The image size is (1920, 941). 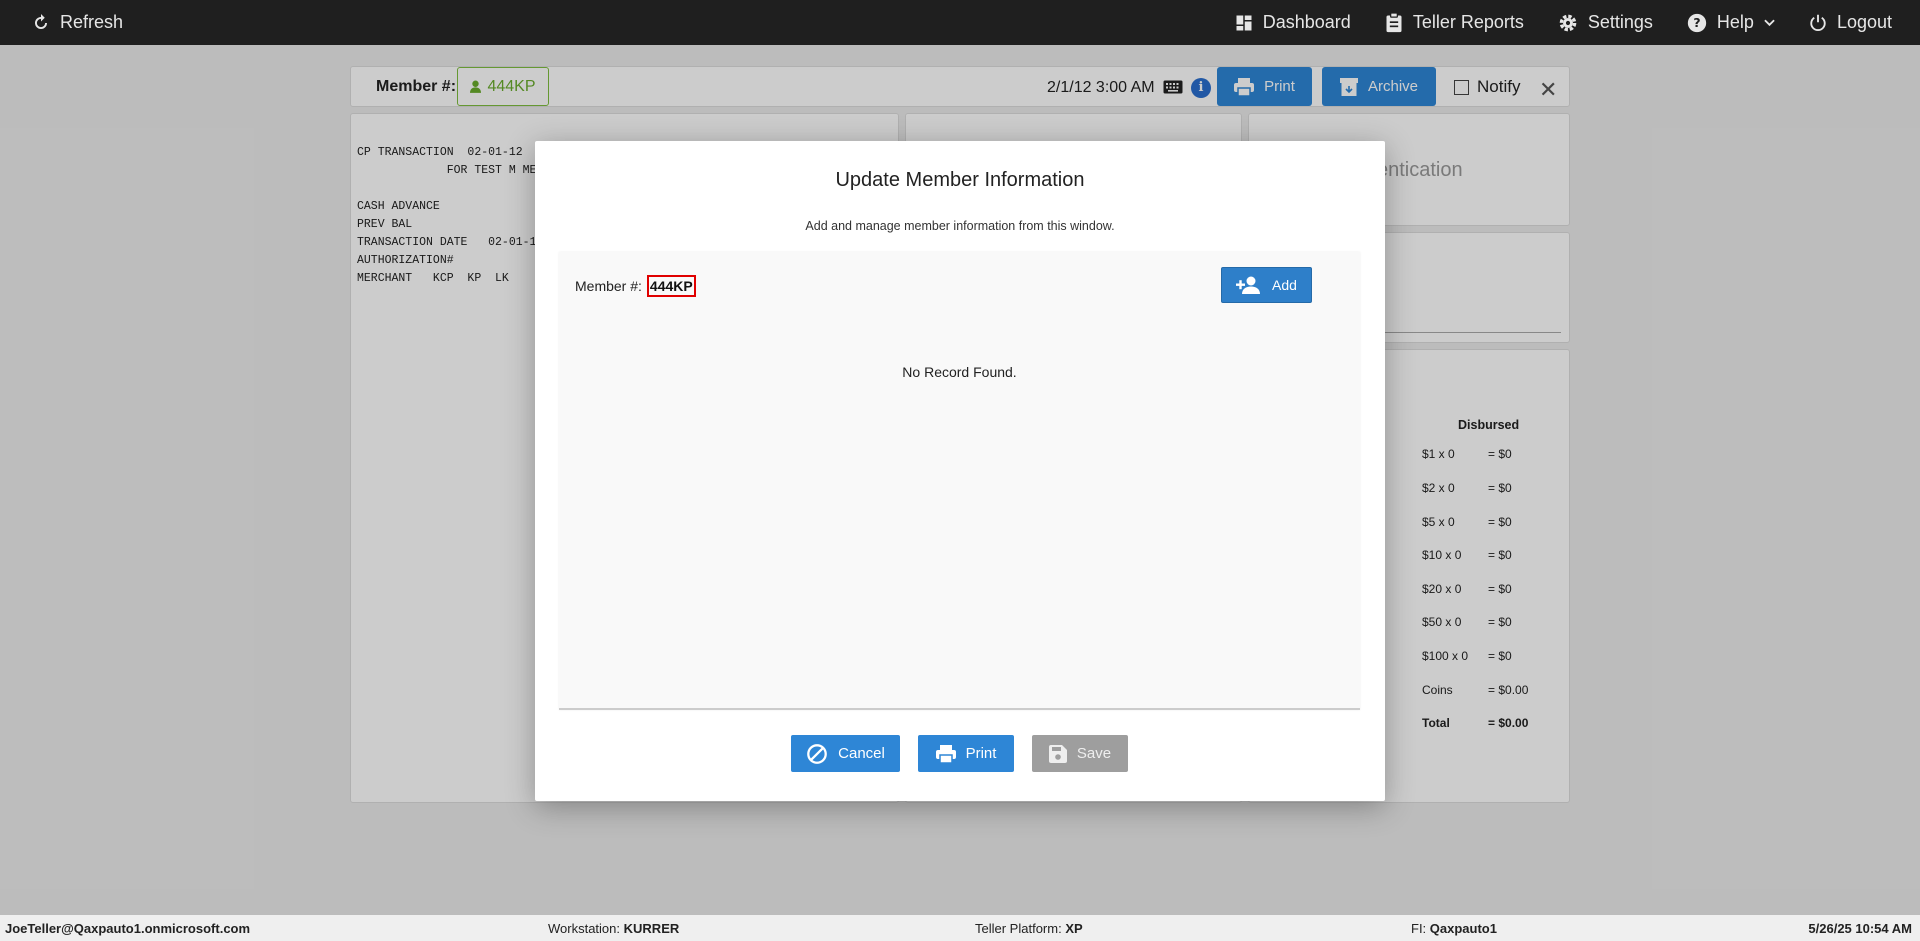 I want to click on nav-dashboard: Dashboard, so click(x=1293, y=22).